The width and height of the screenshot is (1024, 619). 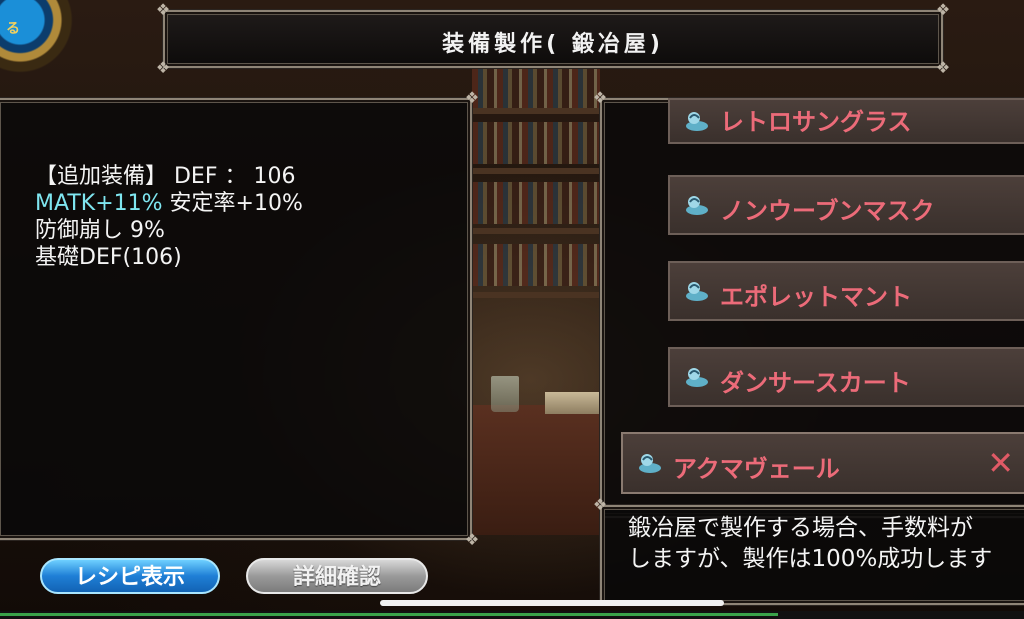 I want to click on matk-stat: MATK+11%, so click(x=99, y=203).